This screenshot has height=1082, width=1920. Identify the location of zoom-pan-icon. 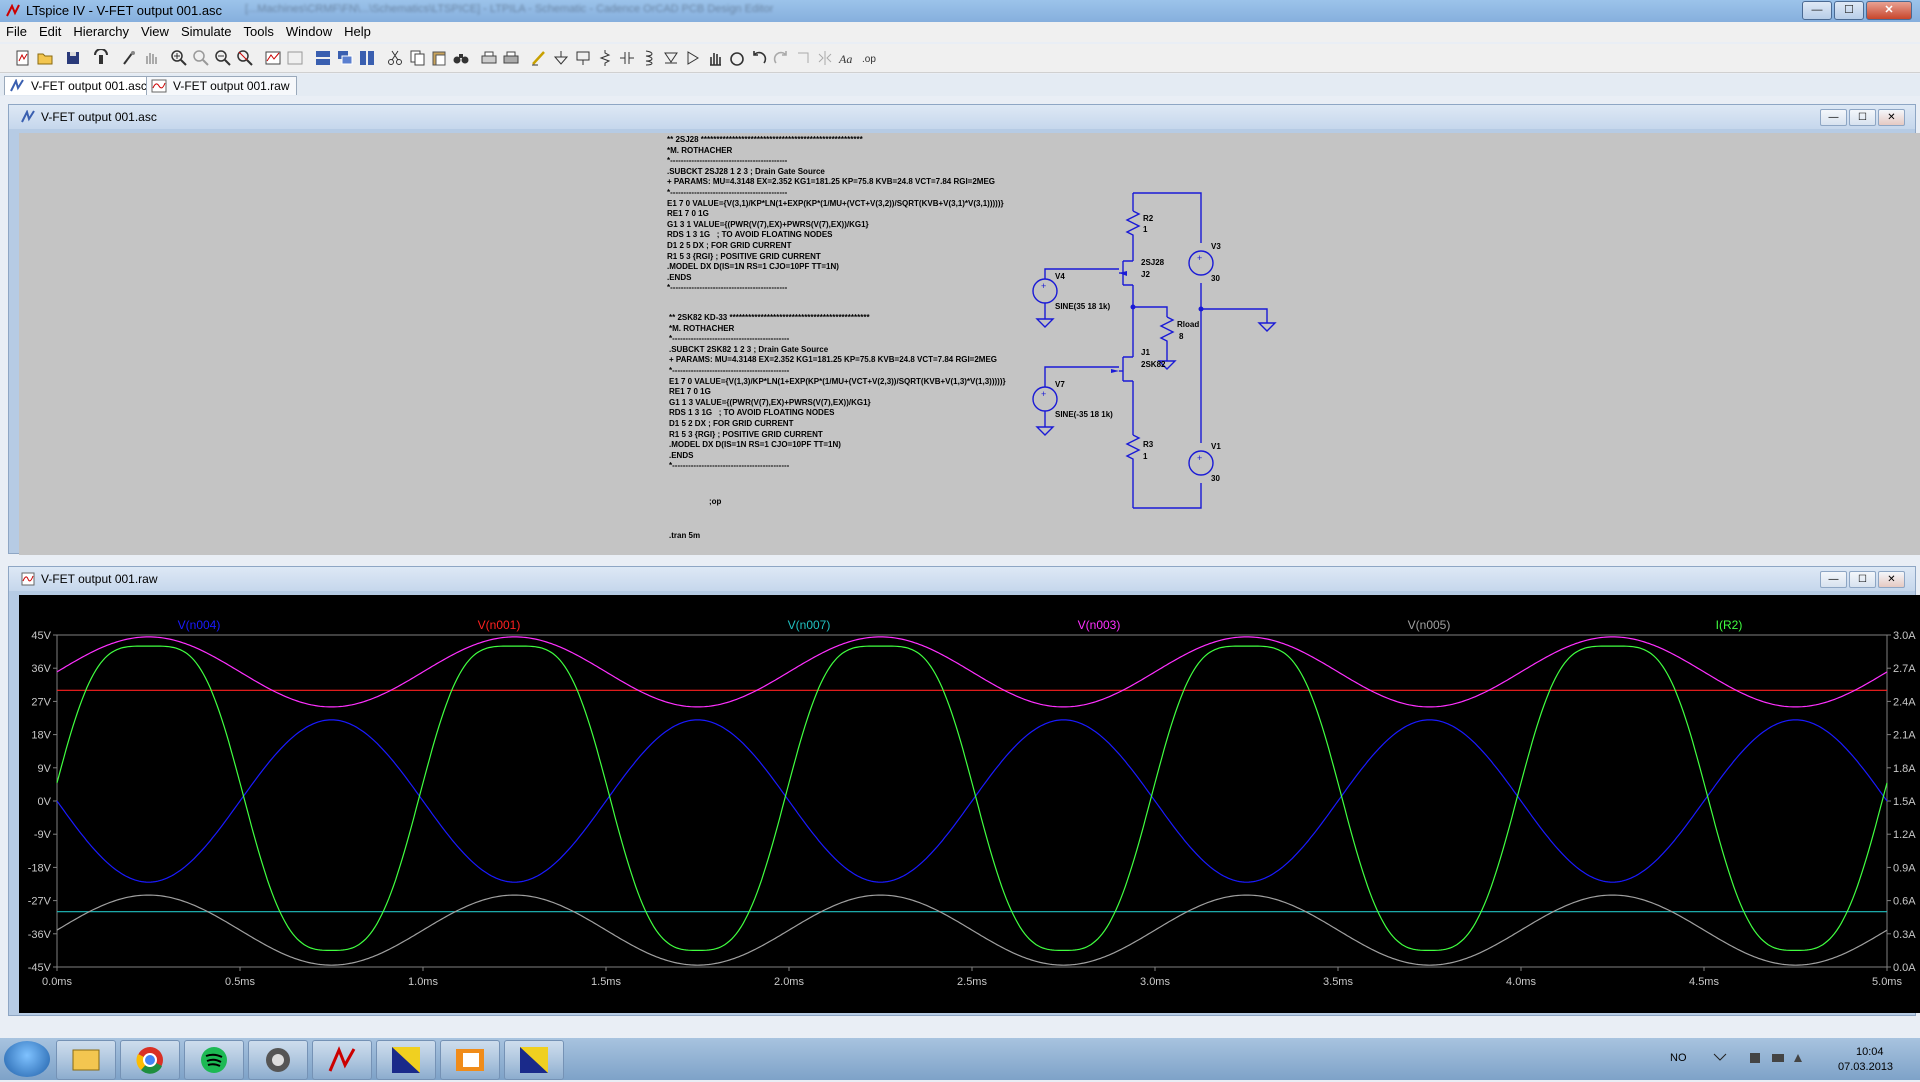
(201, 58).